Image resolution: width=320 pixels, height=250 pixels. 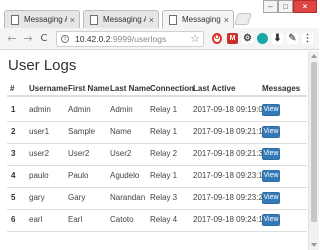 What do you see at coordinates (281, 88) in the screenshot?
I see `column-header-messages: Messages` at bounding box center [281, 88].